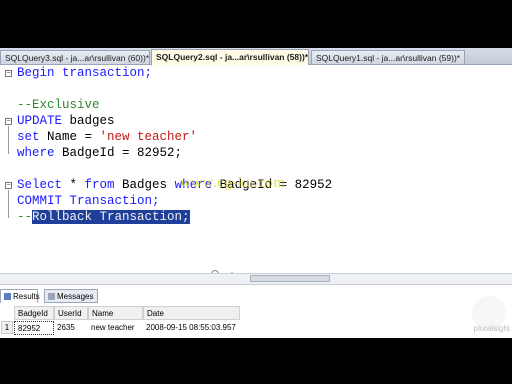 The image size is (512, 384). I want to click on results-tab-strip: Results Messages, so click(256, 296).